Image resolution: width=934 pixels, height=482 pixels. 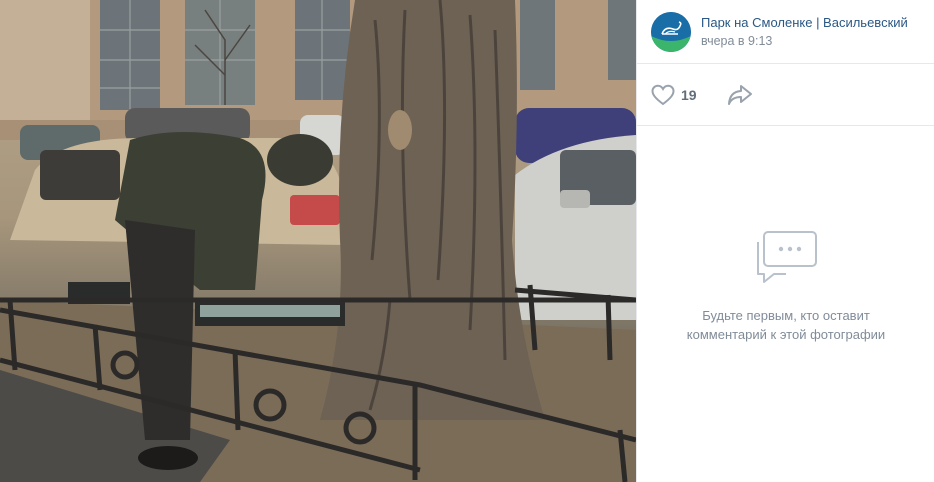 What do you see at coordinates (786, 315) in the screenshot?
I see `empty-comments-line1: Будьте первым, кто оставит` at bounding box center [786, 315].